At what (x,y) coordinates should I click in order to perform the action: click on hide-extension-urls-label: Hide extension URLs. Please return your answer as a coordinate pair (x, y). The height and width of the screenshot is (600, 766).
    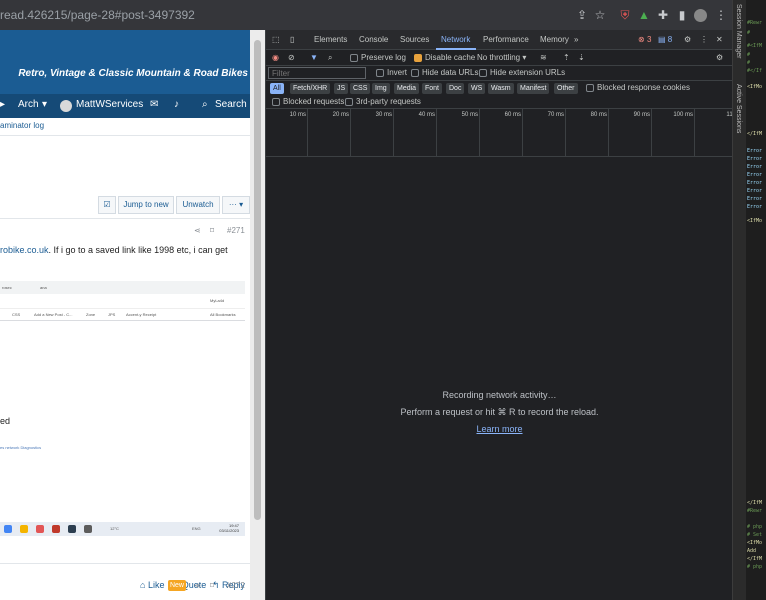
    Looking at the image, I should click on (528, 72).